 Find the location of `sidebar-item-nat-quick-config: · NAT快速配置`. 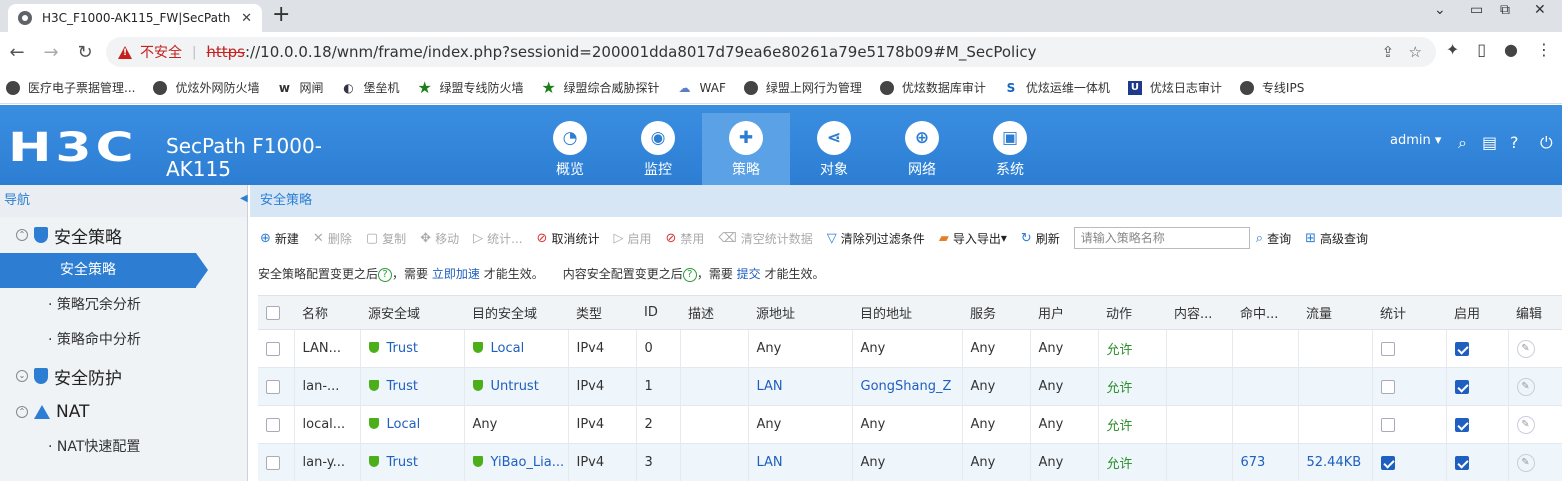

sidebar-item-nat-quick-config: · NAT快速配置 is located at coordinates (123, 447).